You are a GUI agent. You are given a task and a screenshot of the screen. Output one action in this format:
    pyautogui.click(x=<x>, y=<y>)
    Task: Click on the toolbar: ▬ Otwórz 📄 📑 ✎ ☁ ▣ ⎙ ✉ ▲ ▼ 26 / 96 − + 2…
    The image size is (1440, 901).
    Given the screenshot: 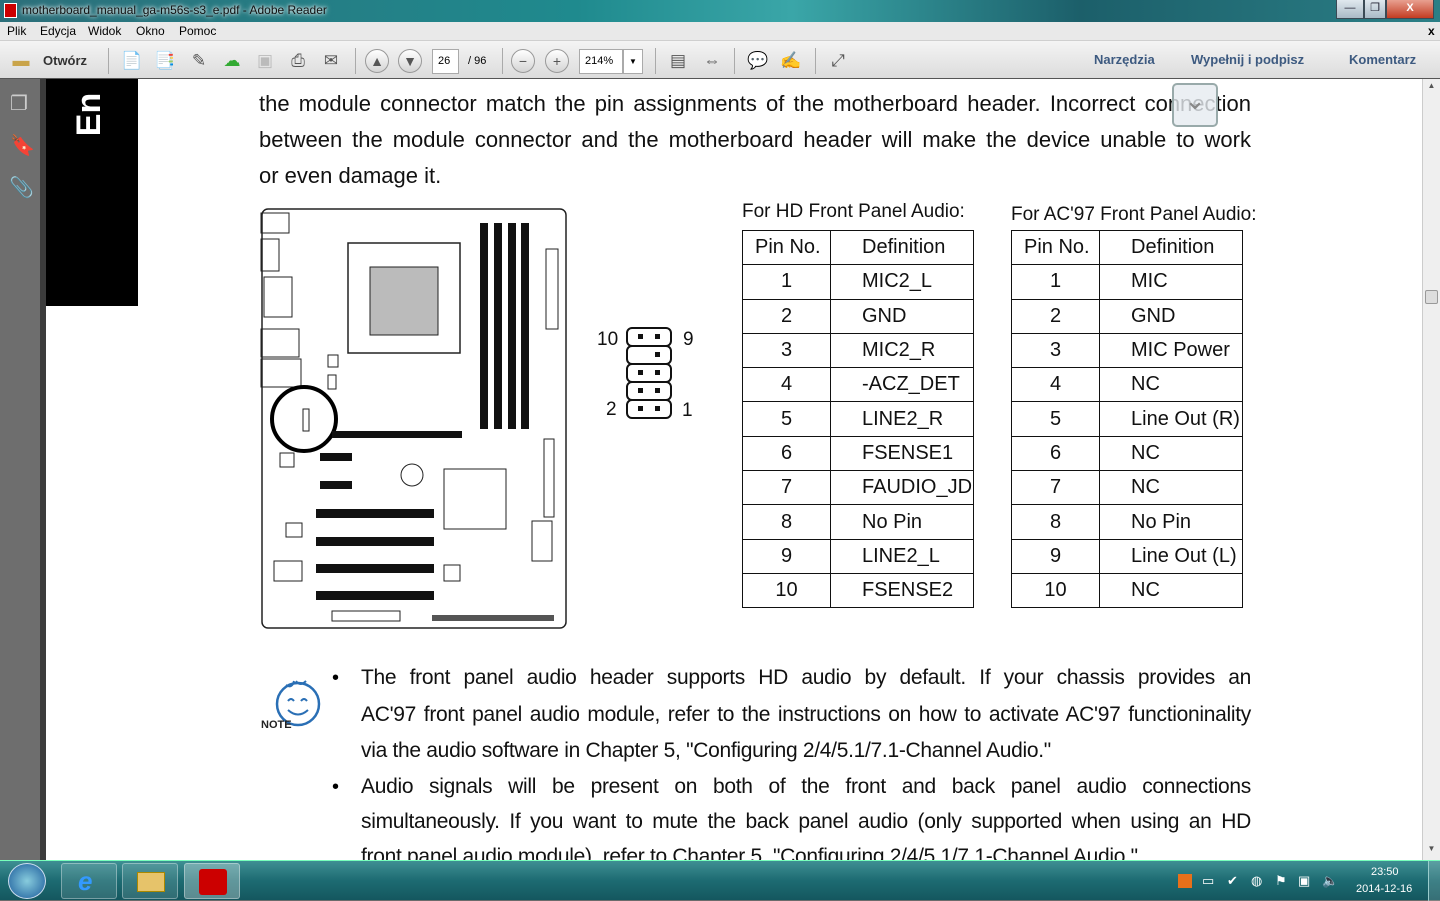 What is the action you would take?
    pyautogui.click(x=720, y=60)
    